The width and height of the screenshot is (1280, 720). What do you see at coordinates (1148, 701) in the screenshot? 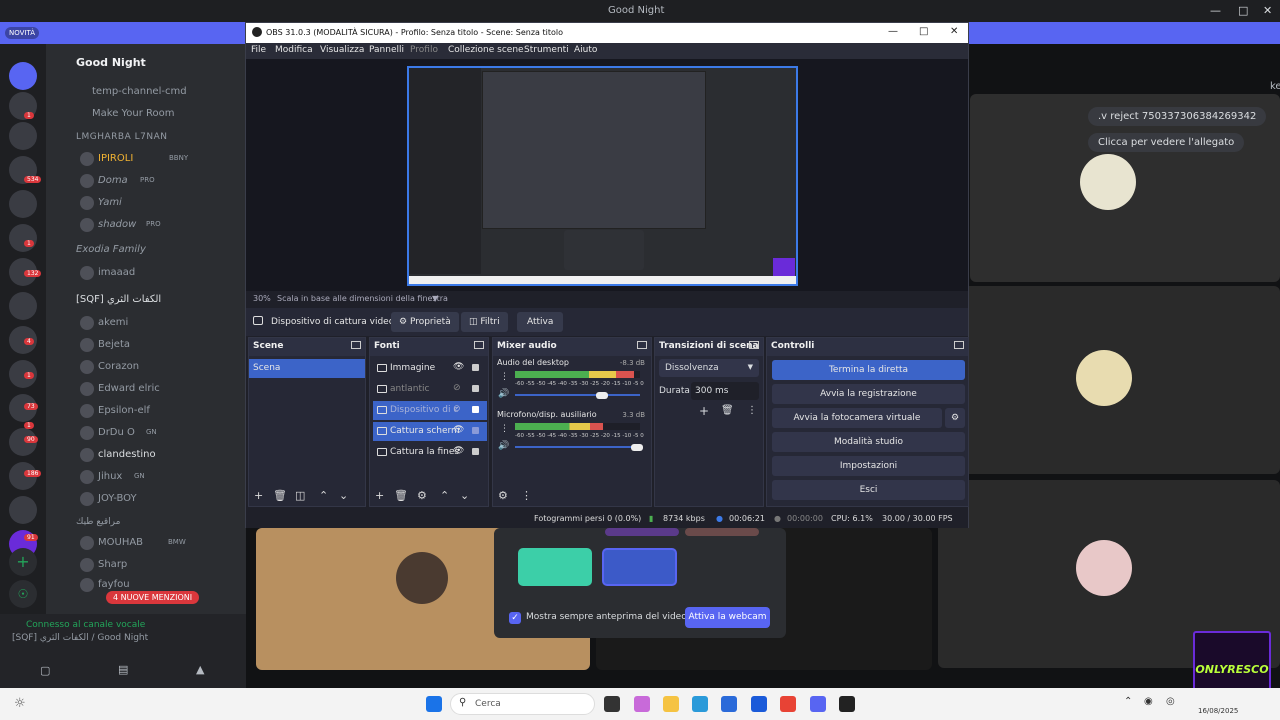
I see `network-icon: ◉` at bounding box center [1148, 701].